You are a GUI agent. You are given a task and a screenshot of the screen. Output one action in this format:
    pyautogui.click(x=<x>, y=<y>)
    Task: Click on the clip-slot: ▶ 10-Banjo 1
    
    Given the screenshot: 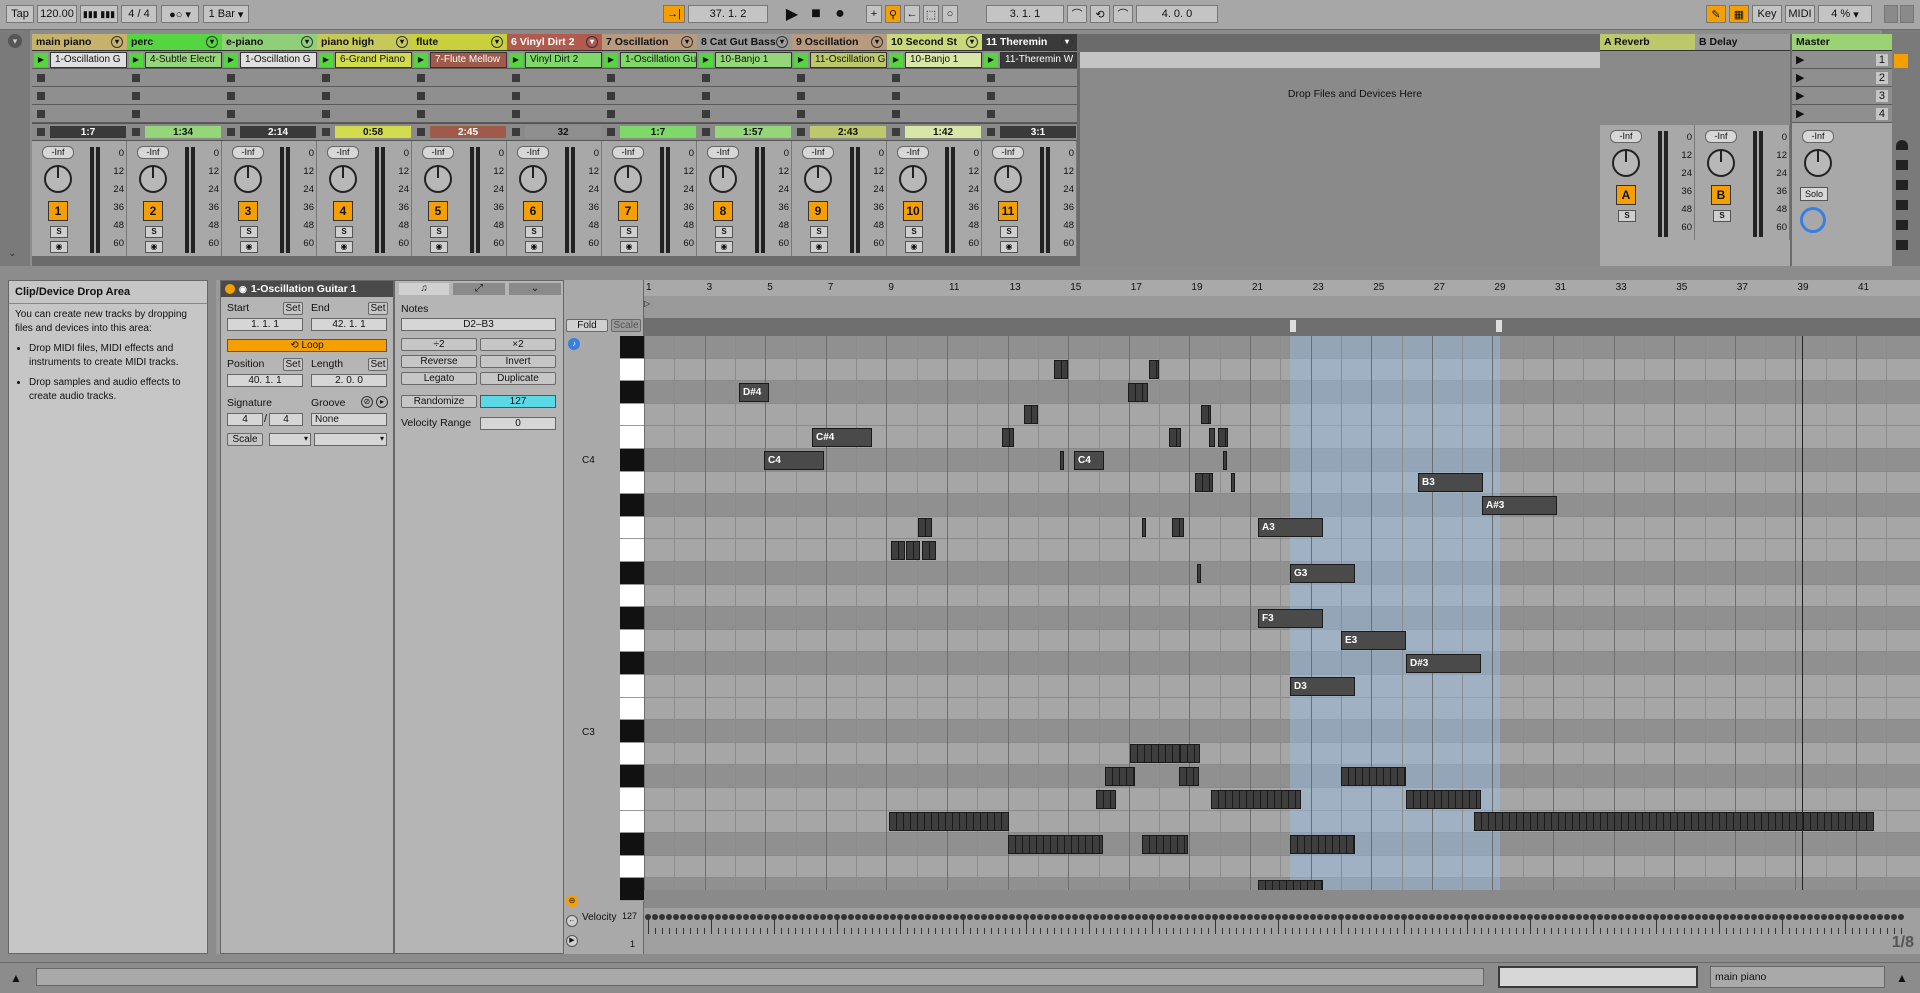 What is the action you would take?
    pyautogui.click(x=934, y=60)
    